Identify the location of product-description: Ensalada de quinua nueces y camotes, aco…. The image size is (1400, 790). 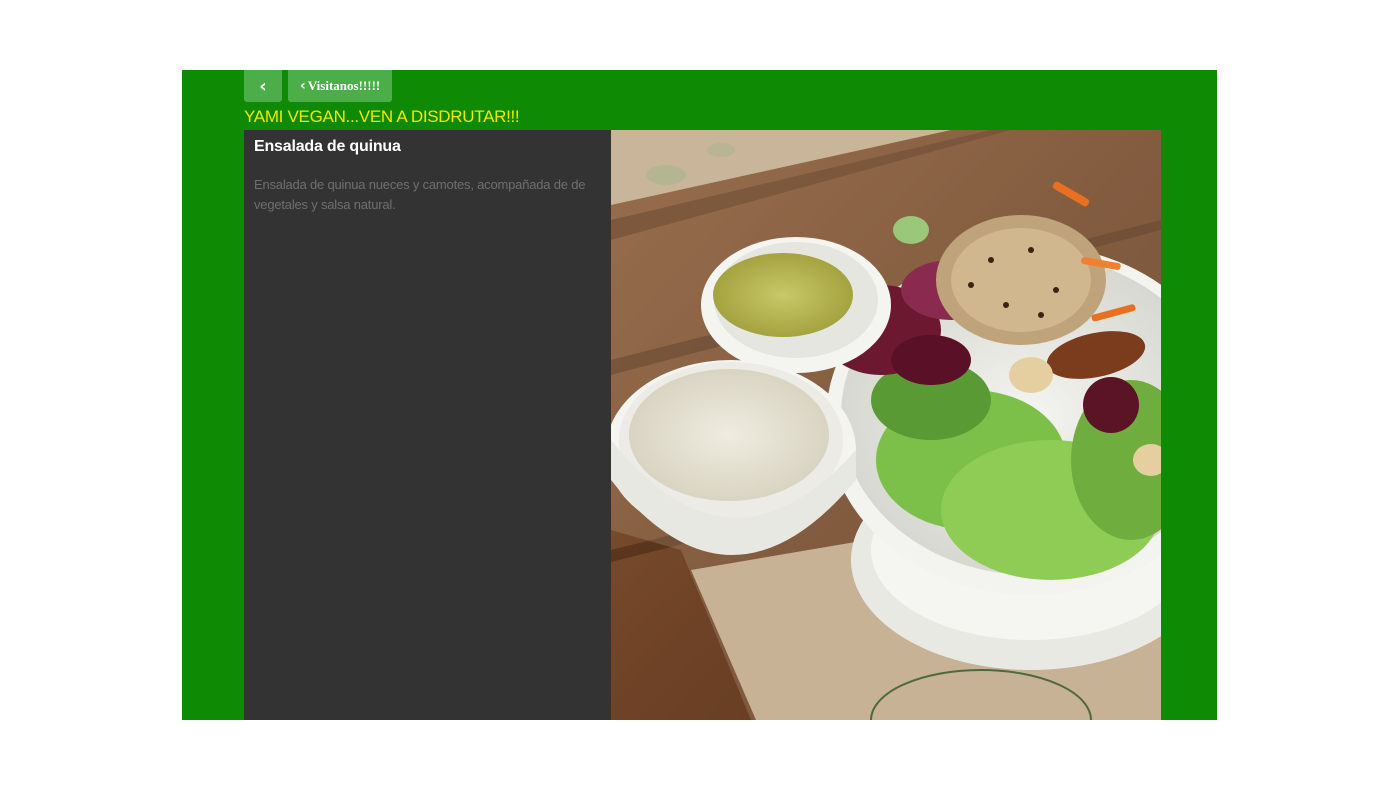
(420, 194).